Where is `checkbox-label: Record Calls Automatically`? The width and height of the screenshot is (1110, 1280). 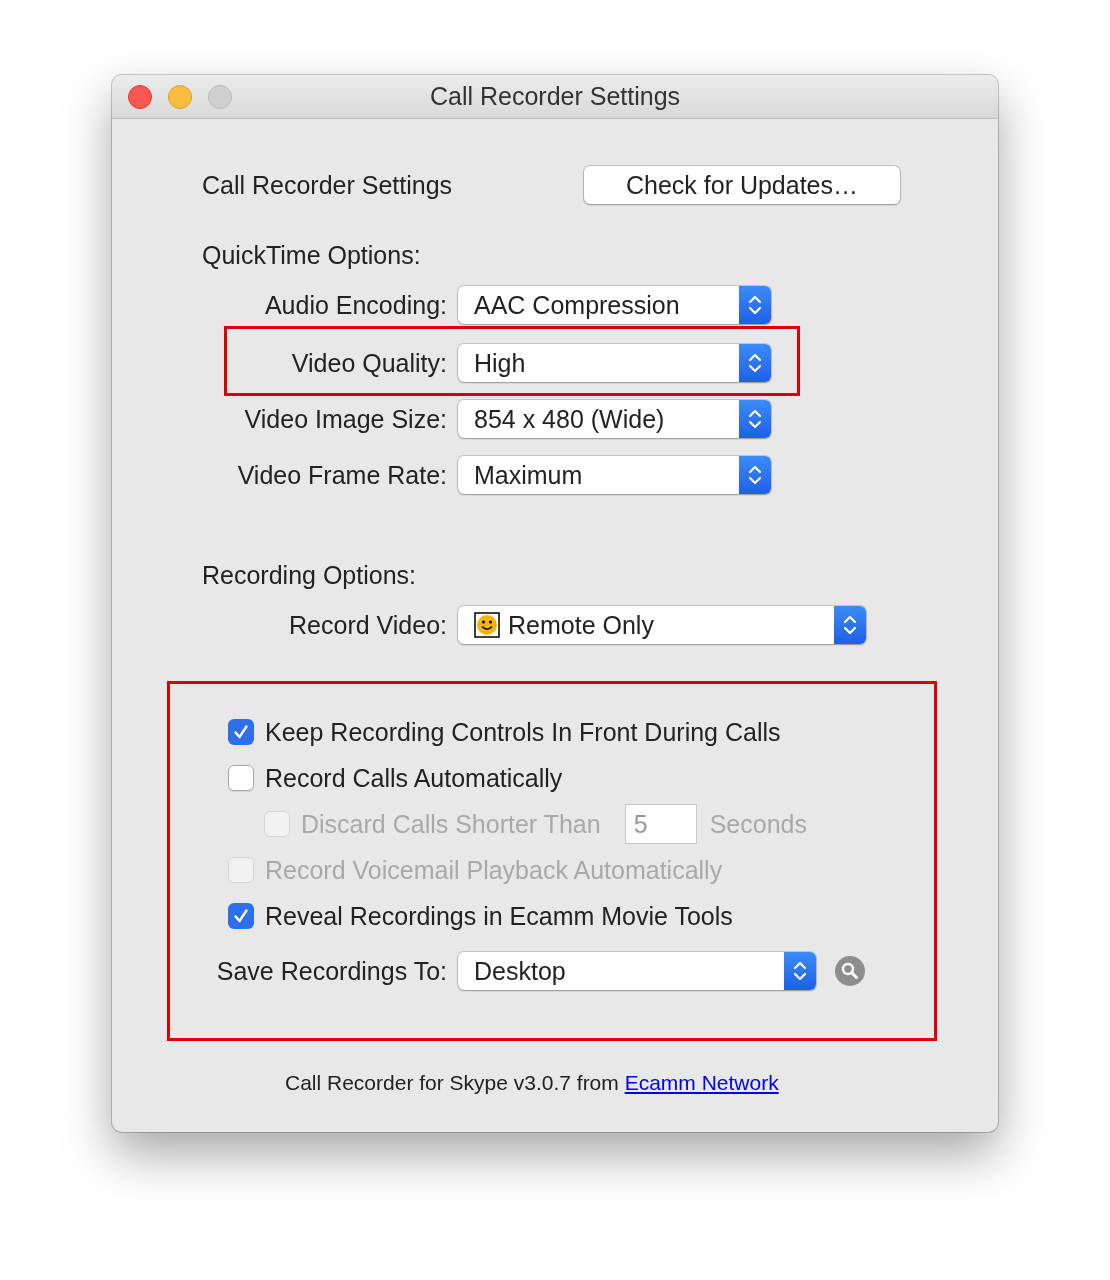
checkbox-label: Record Calls Automatically is located at coordinates (414, 778).